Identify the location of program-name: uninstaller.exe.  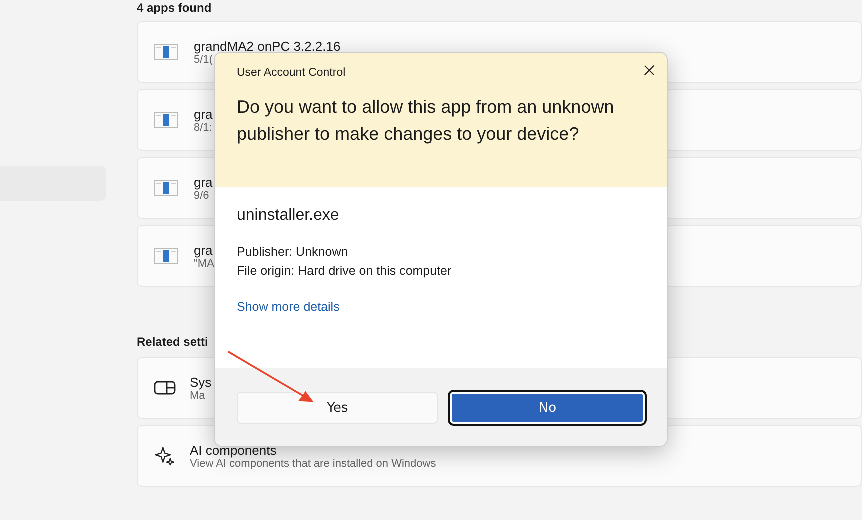
(288, 216).